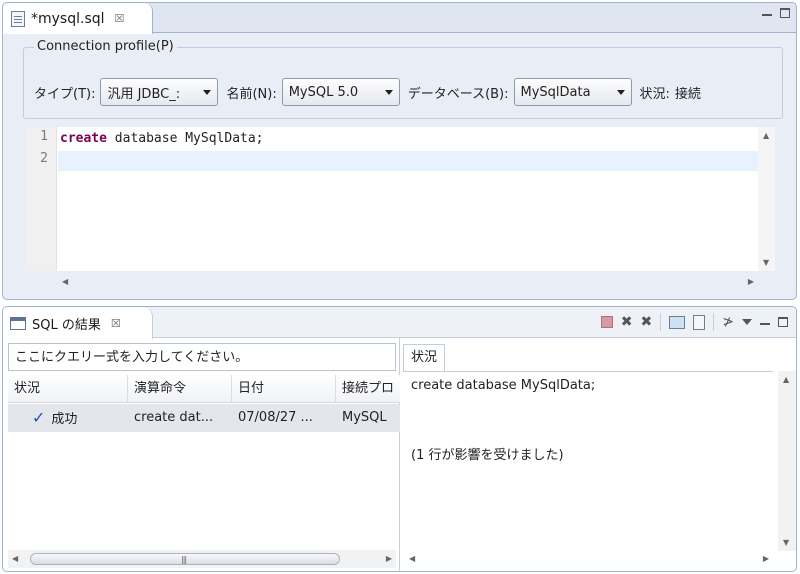 This screenshot has width=800, height=574. Describe the element at coordinates (627, 322) in the screenshot. I see `remove-result-icon: ✖` at that location.